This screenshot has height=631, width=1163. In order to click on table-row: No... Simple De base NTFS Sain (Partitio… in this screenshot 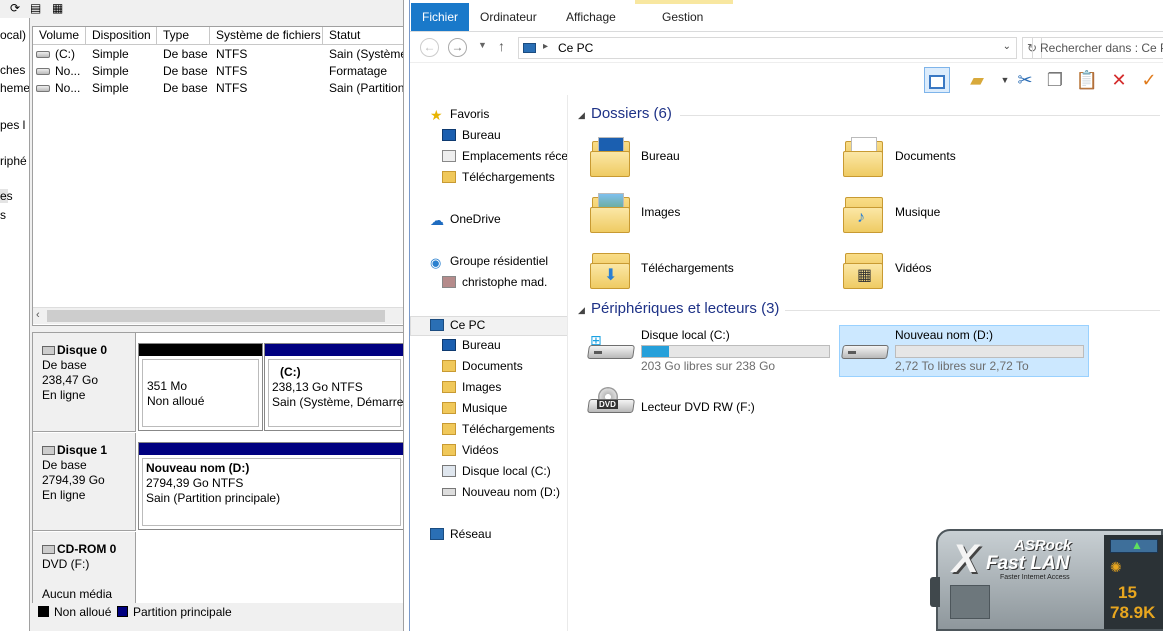, I will do `click(218, 88)`.